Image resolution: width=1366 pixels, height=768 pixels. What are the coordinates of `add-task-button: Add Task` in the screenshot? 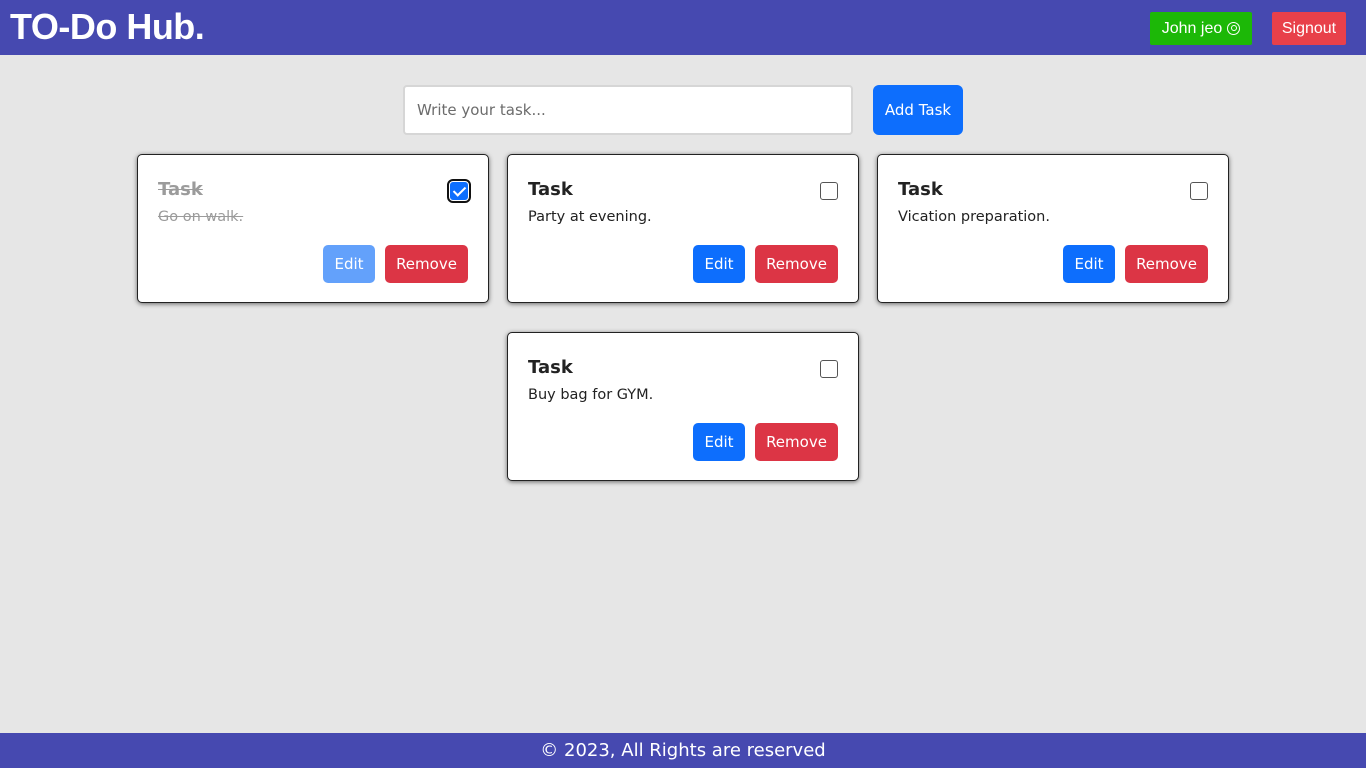 It's located at (918, 110).